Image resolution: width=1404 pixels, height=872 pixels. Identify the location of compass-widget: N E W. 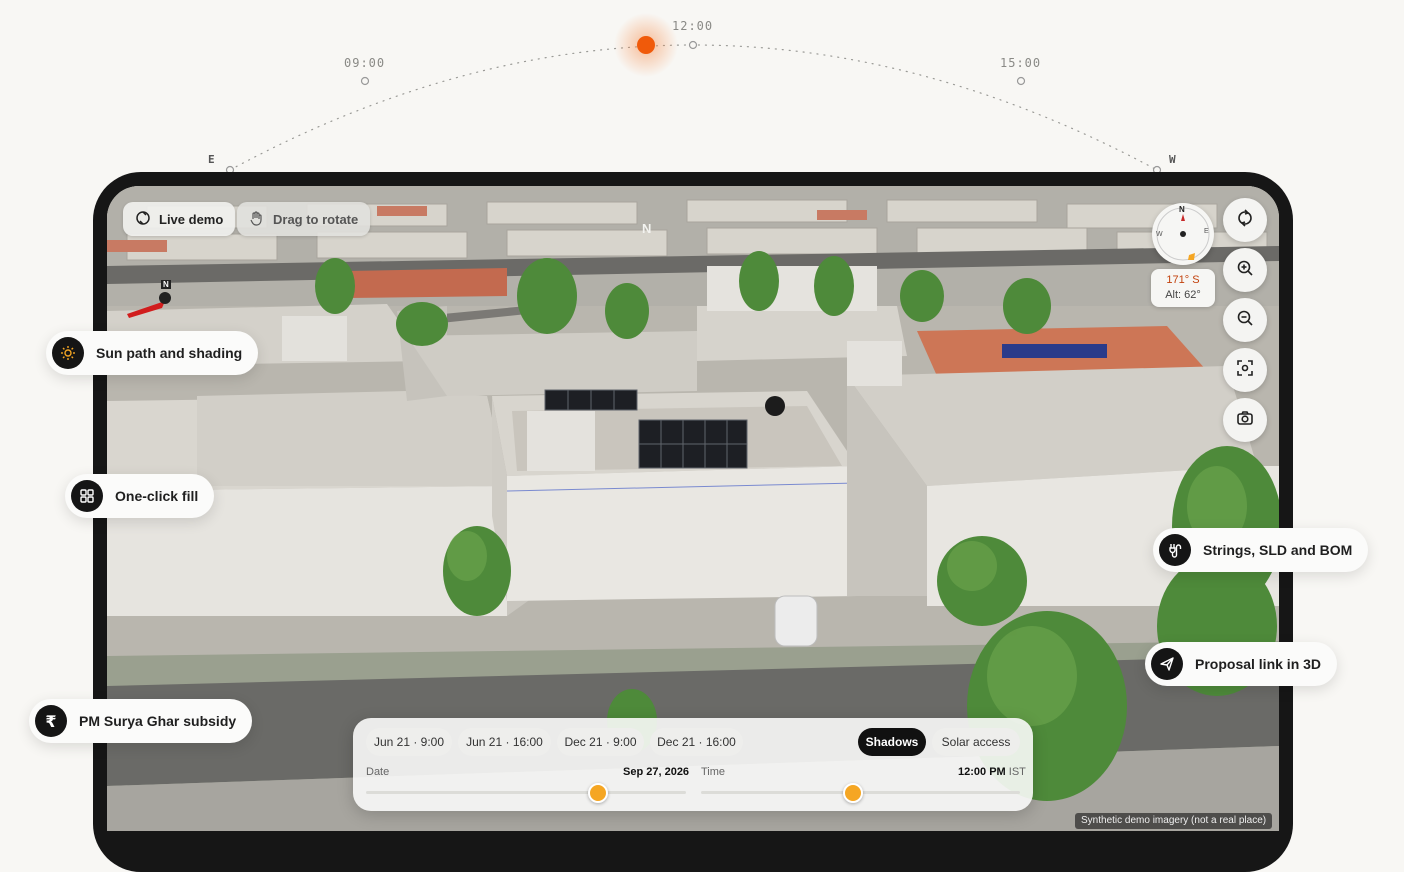
(1183, 234).